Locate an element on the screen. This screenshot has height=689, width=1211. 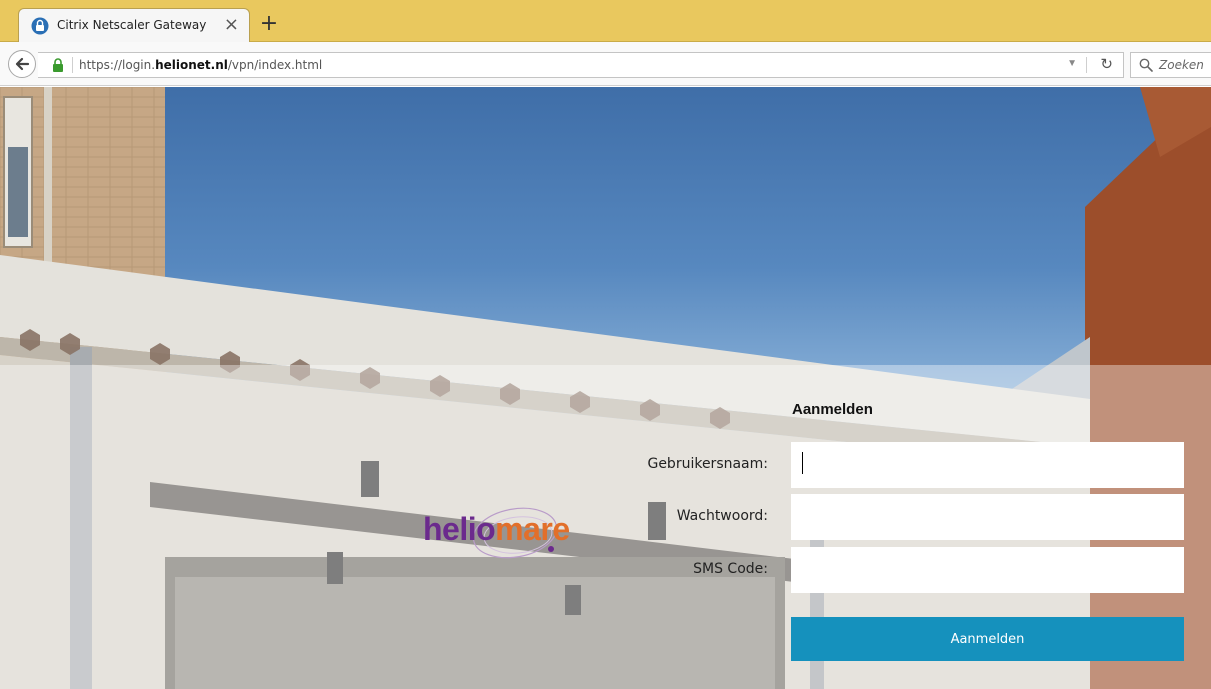
browser-tab: Citrix Netscaler Gateway × is located at coordinates (134, 25).